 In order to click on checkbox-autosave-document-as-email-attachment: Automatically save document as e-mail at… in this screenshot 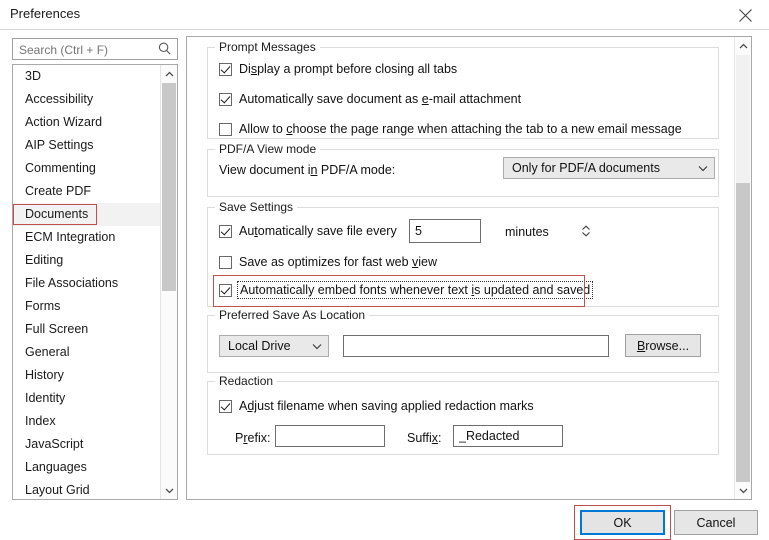, I will do `click(370, 99)`.